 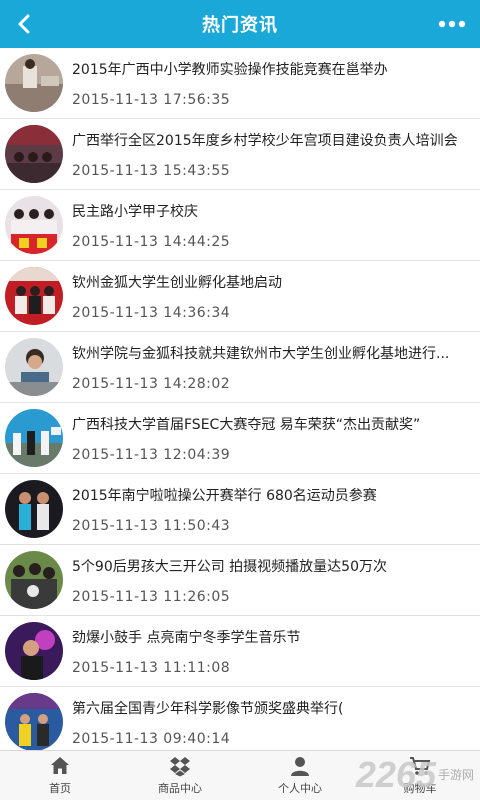 I want to click on news-title: 民主路小学甲子校庆, so click(x=135, y=212).